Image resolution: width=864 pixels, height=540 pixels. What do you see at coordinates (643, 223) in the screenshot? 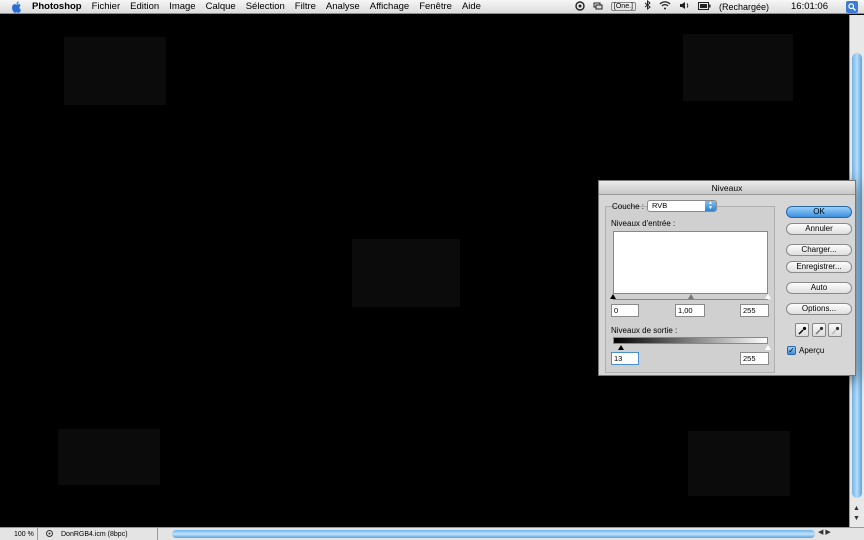
I see `input-levels-label: Niveaux d'entrée :` at bounding box center [643, 223].